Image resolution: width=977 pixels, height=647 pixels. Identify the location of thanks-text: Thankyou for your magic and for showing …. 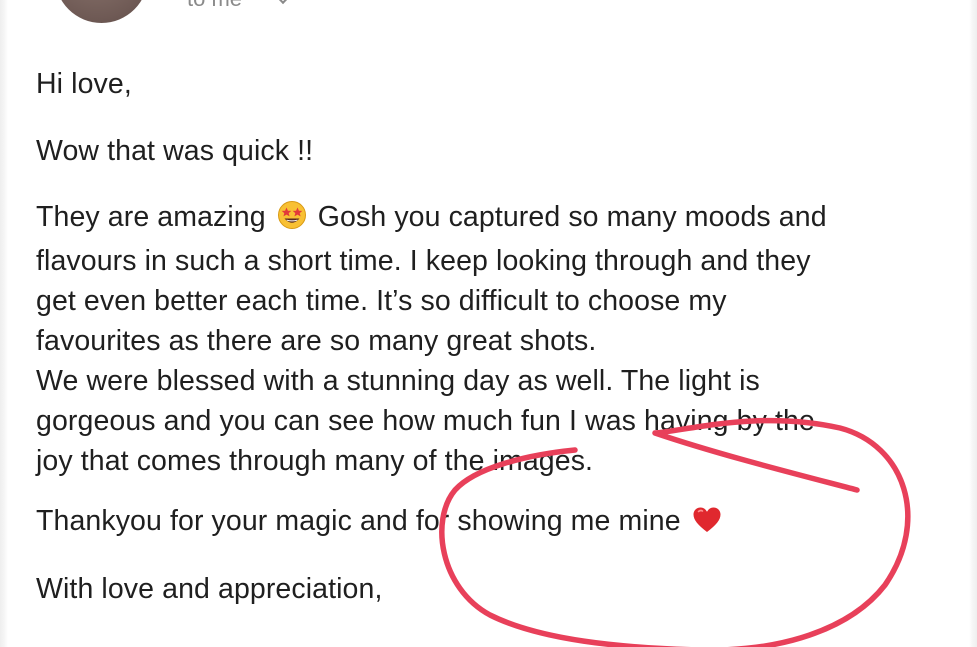
(358, 521).